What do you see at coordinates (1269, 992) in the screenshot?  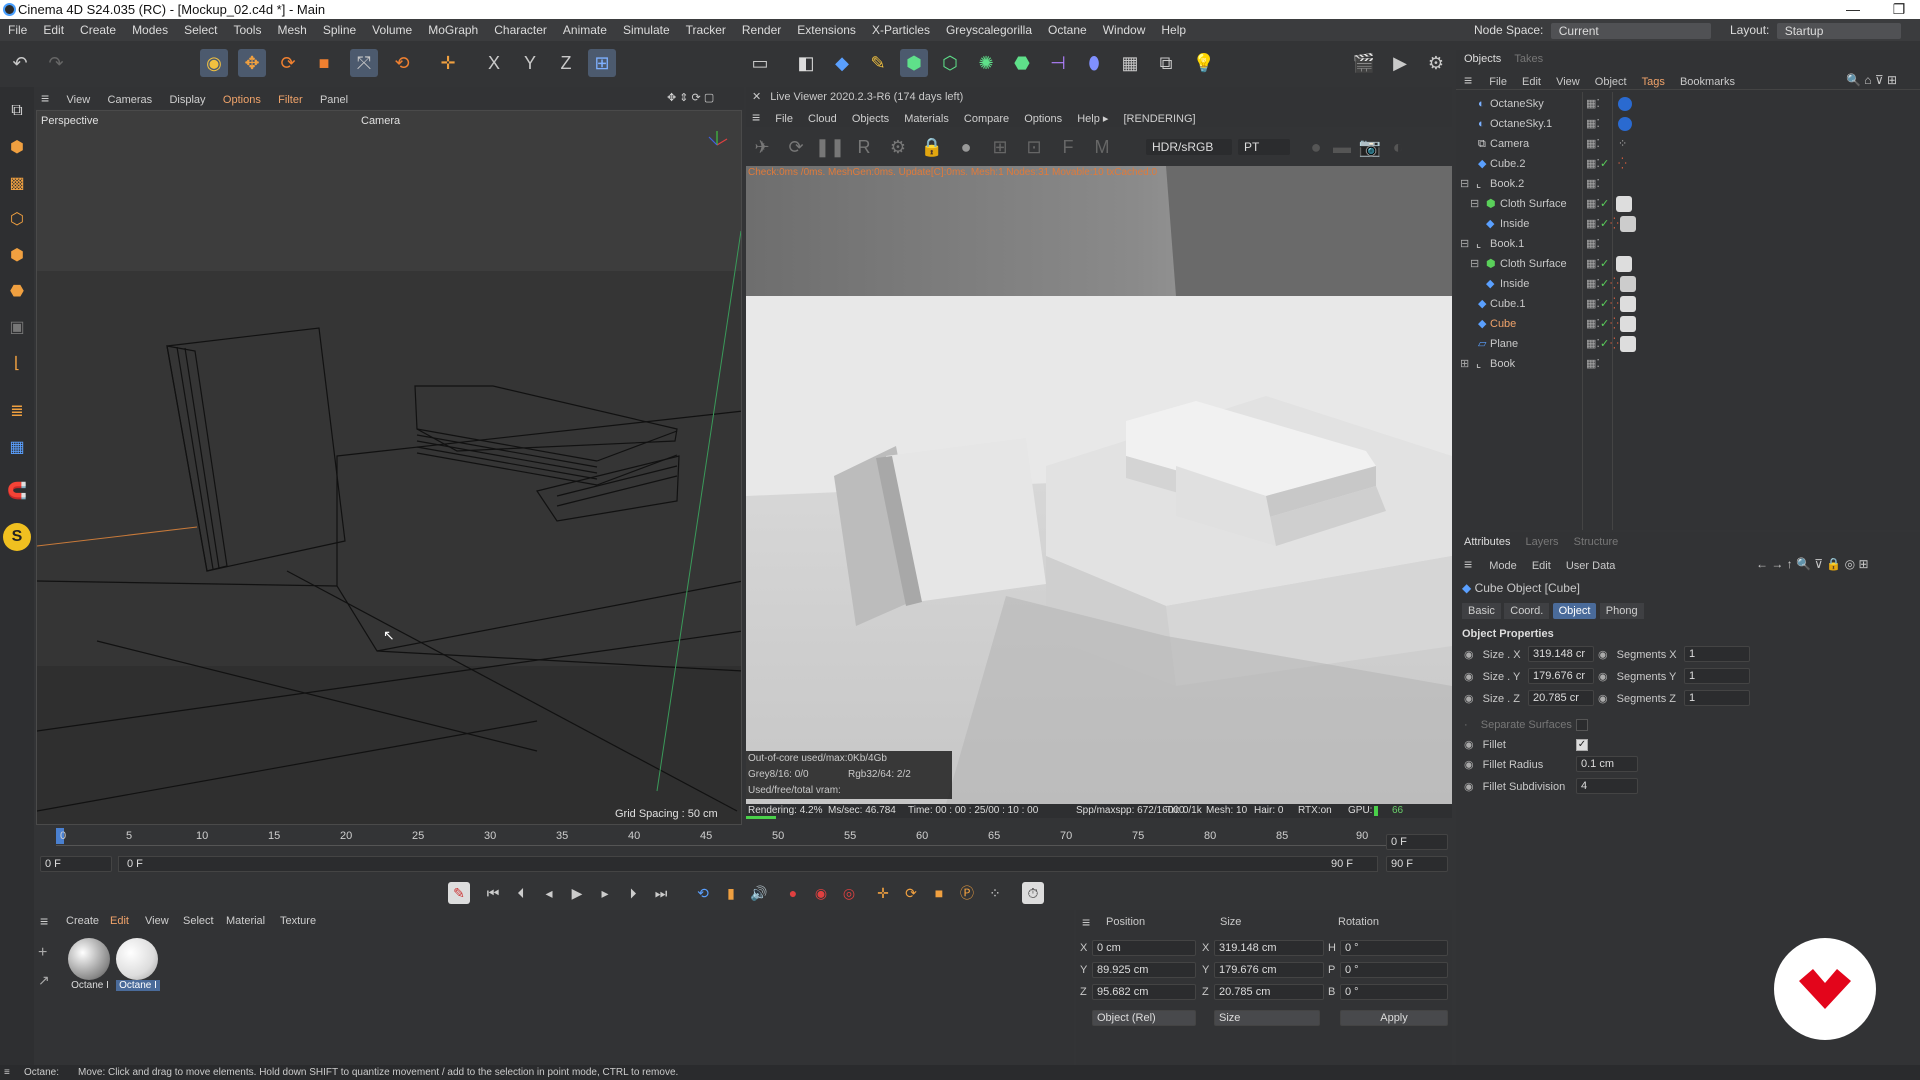 I see `size-z-field: 20.785 cm` at bounding box center [1269, 992].